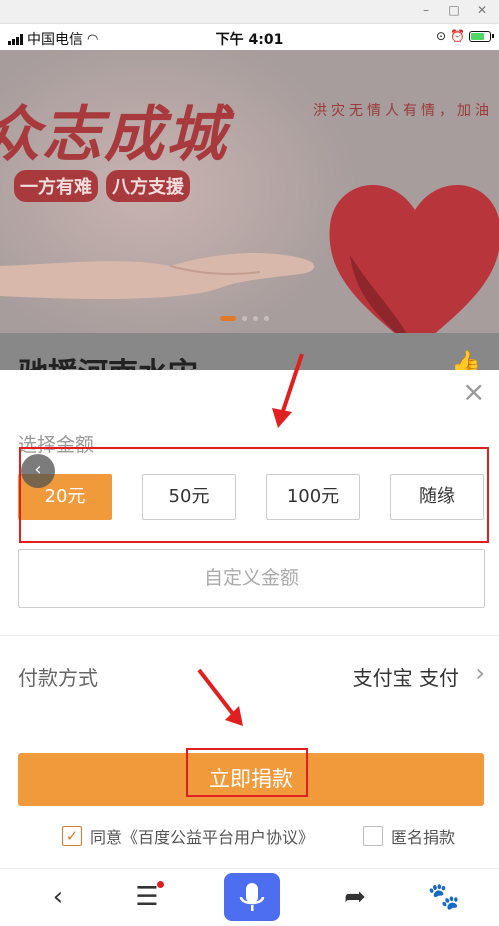 This screenshot has height=926, width=499. Describe the element at coordinates (249, 40) in the screenshot. I see `clock: 下午 4:01` at that location.